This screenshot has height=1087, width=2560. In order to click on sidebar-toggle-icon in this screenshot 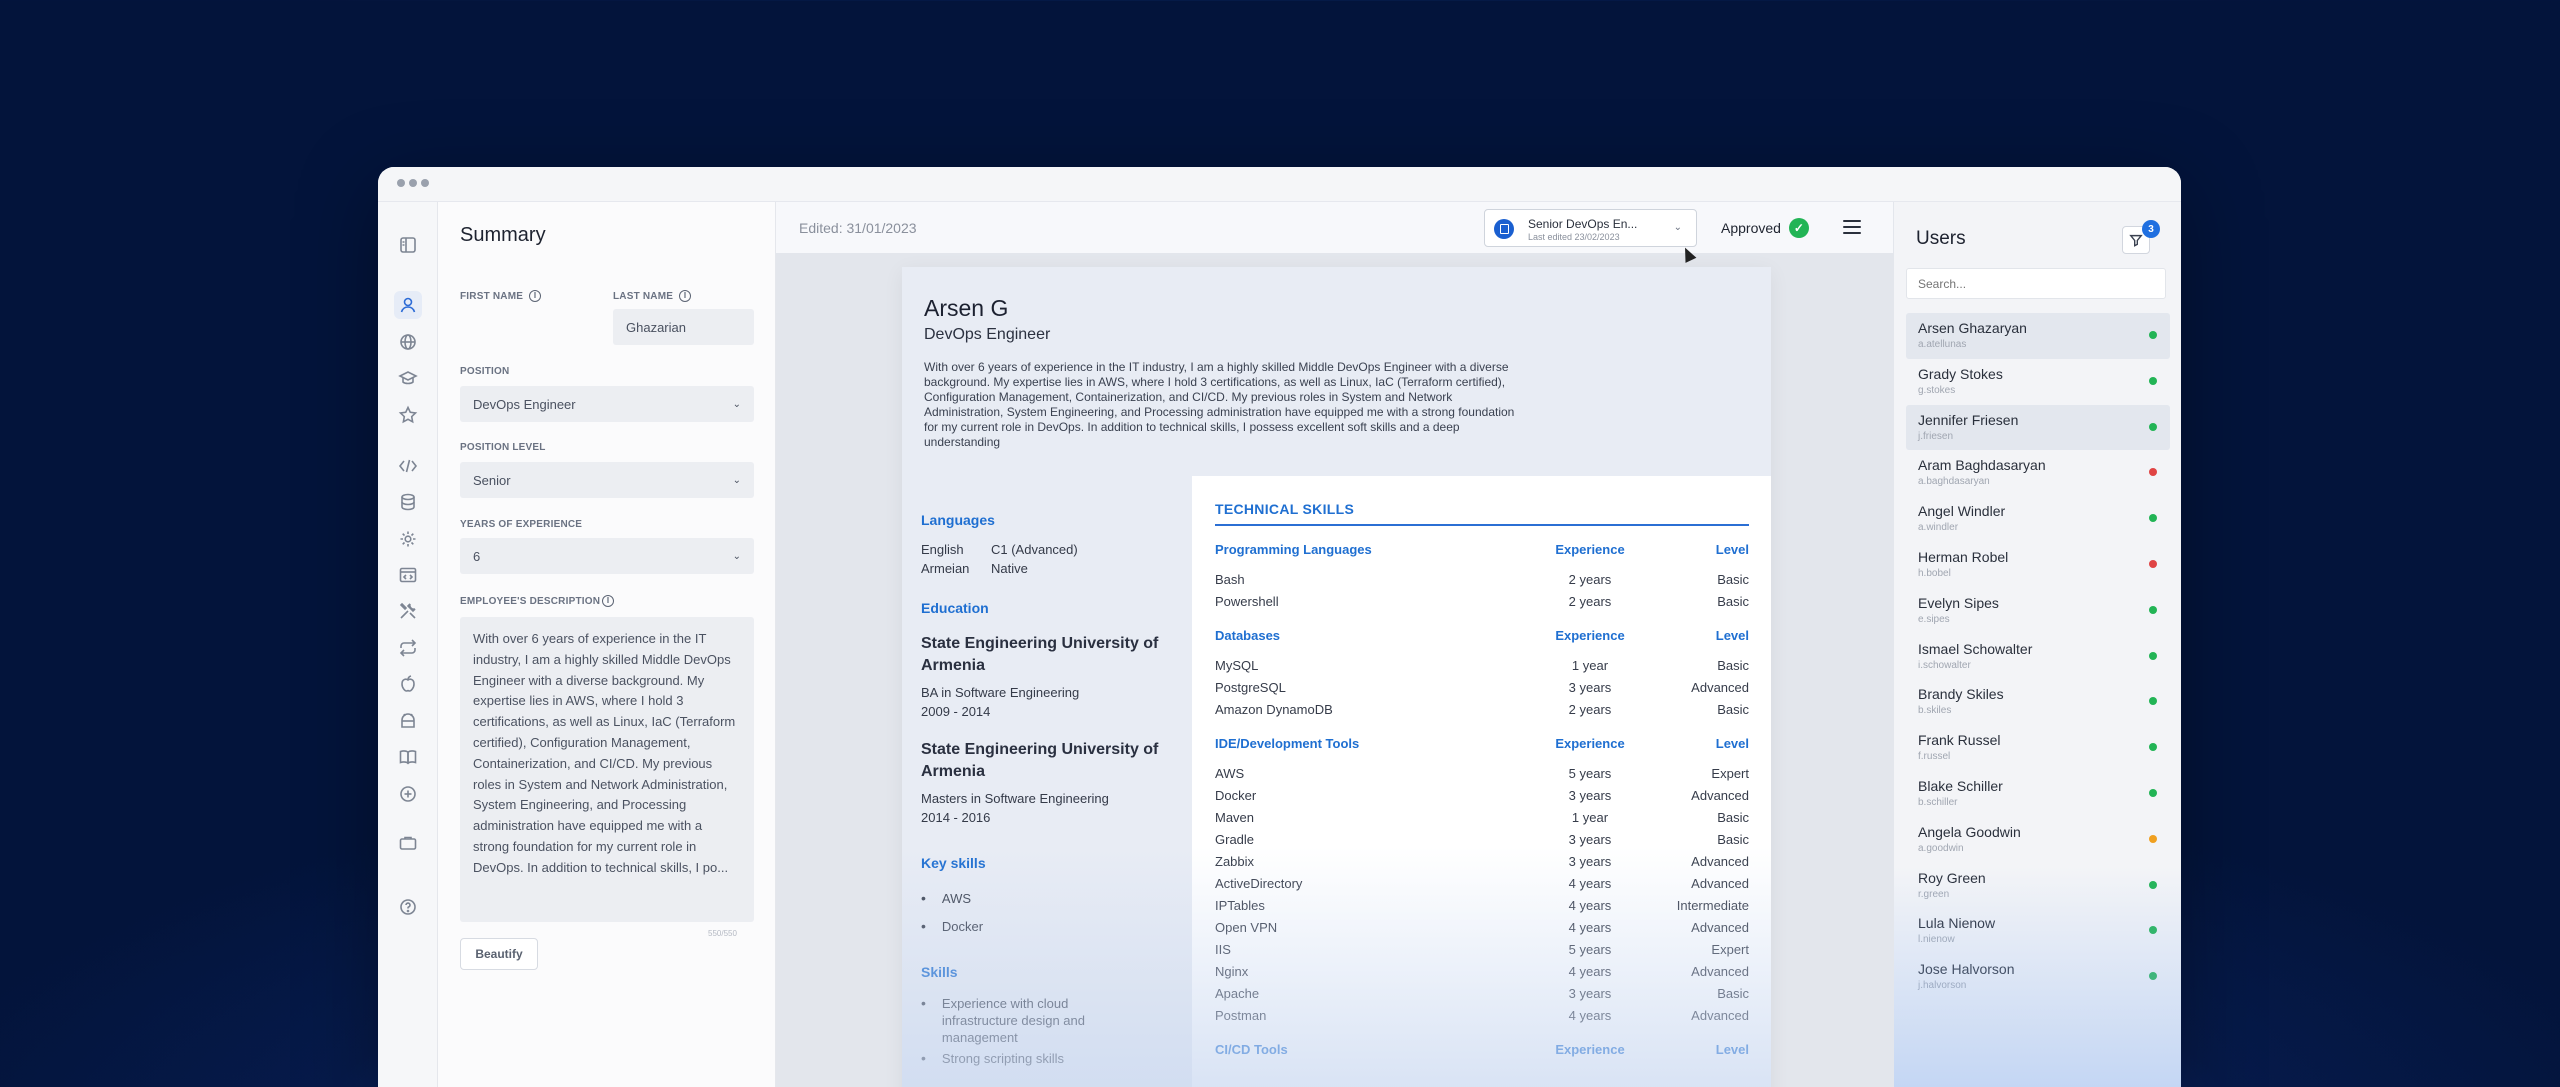, I will do `click(408, 245)`.